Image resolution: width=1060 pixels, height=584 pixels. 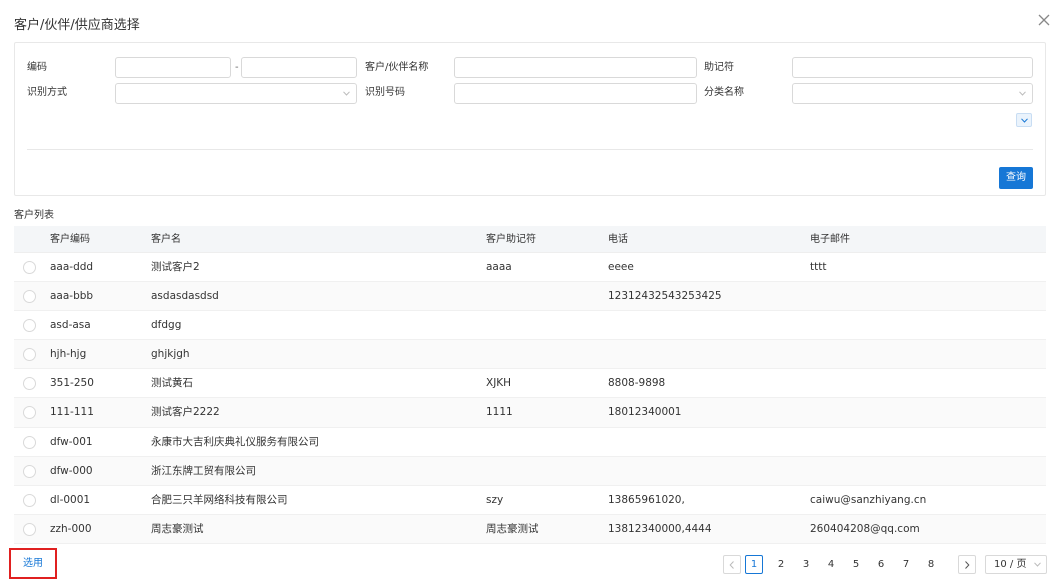 I want to click on id-number-input, so click(x=575, y=93).